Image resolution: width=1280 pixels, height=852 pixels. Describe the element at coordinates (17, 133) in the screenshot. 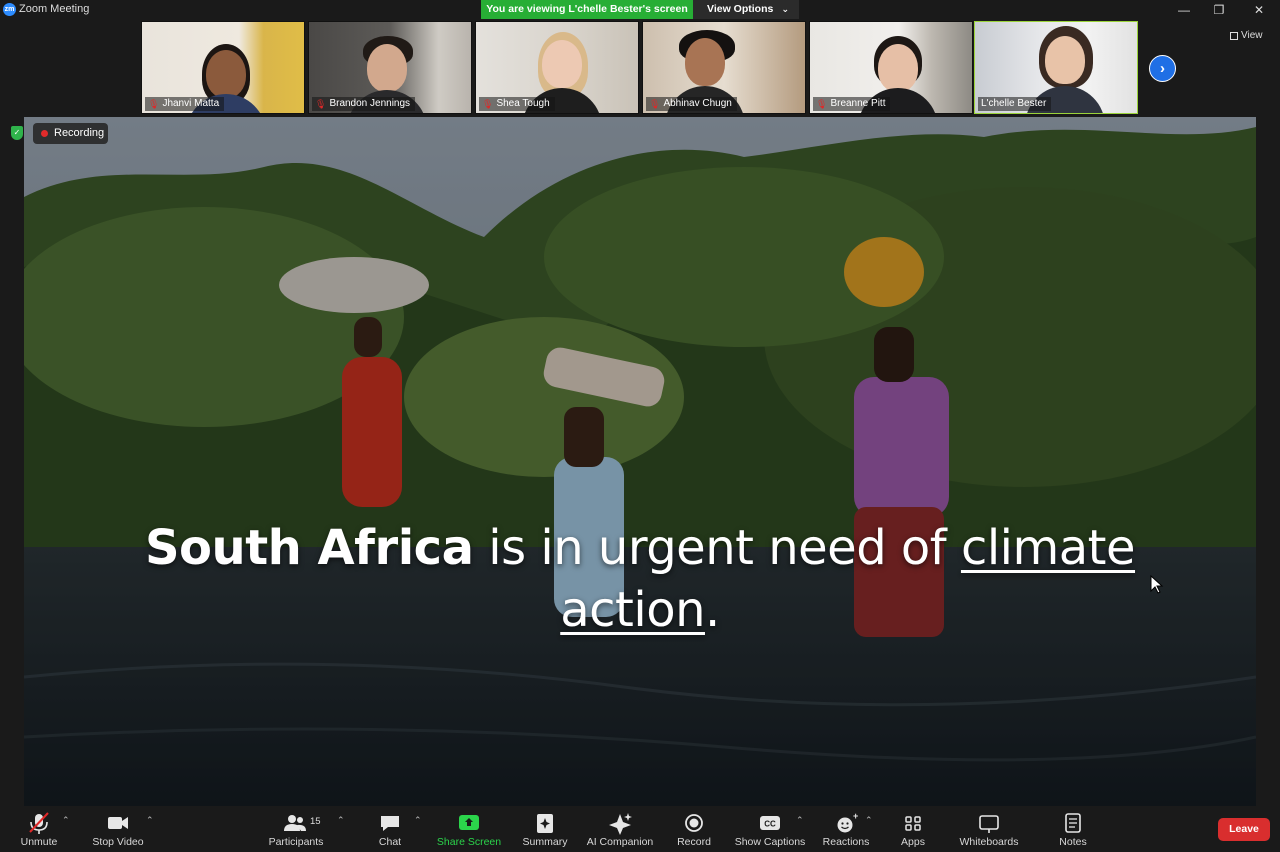

I see `shield-check-icon: ✓` at that location.